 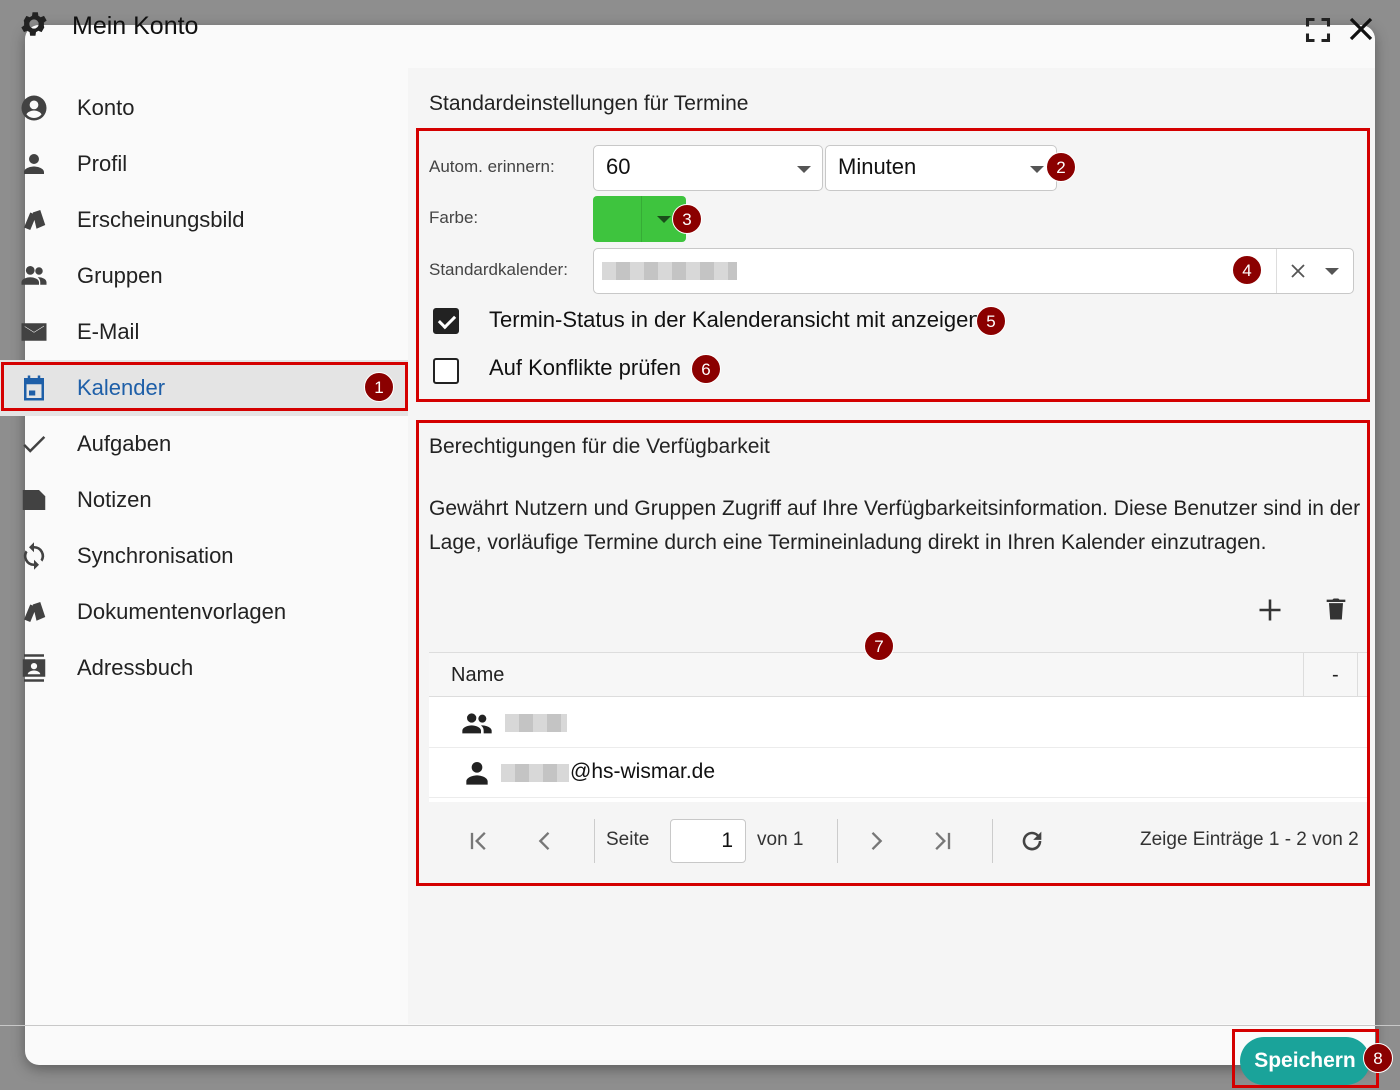 What do you see at coordinates (34, 332) in the screenshot?
I see `mail-icon` at bounding box center [34, 332].